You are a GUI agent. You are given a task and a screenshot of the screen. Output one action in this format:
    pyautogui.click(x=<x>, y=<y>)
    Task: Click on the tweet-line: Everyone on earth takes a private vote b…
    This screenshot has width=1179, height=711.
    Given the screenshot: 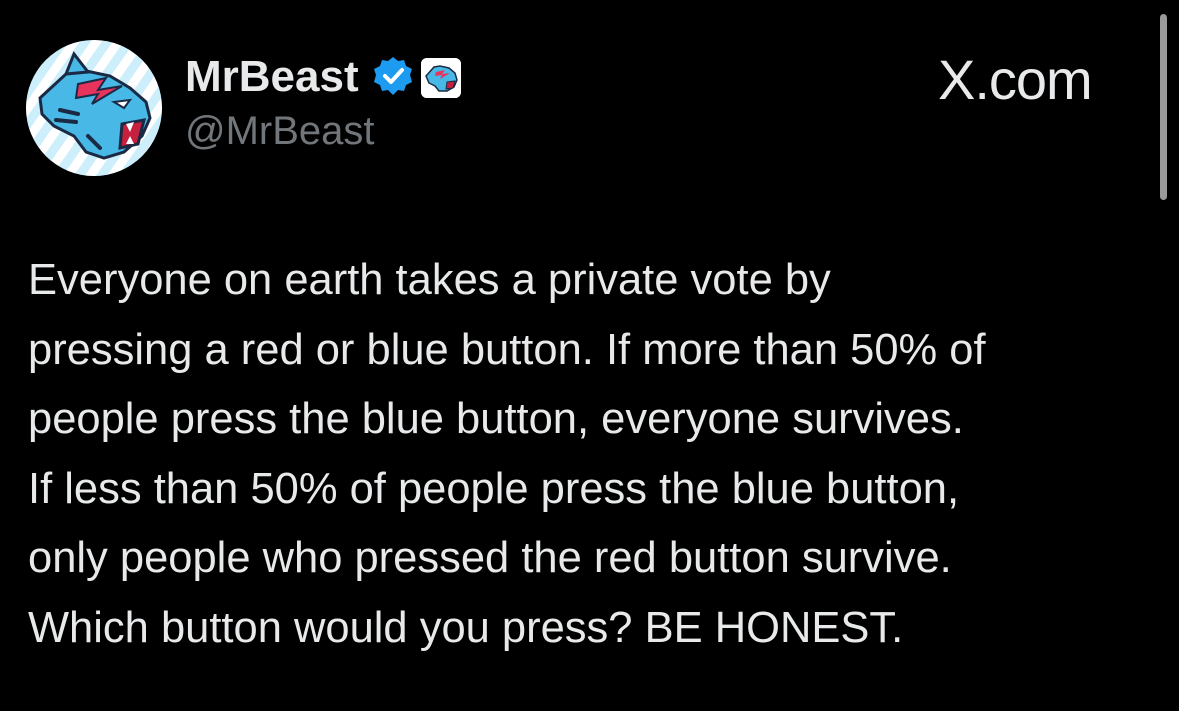 What is the action you would take?
    pyautogui.click(x=429, y=280)
    